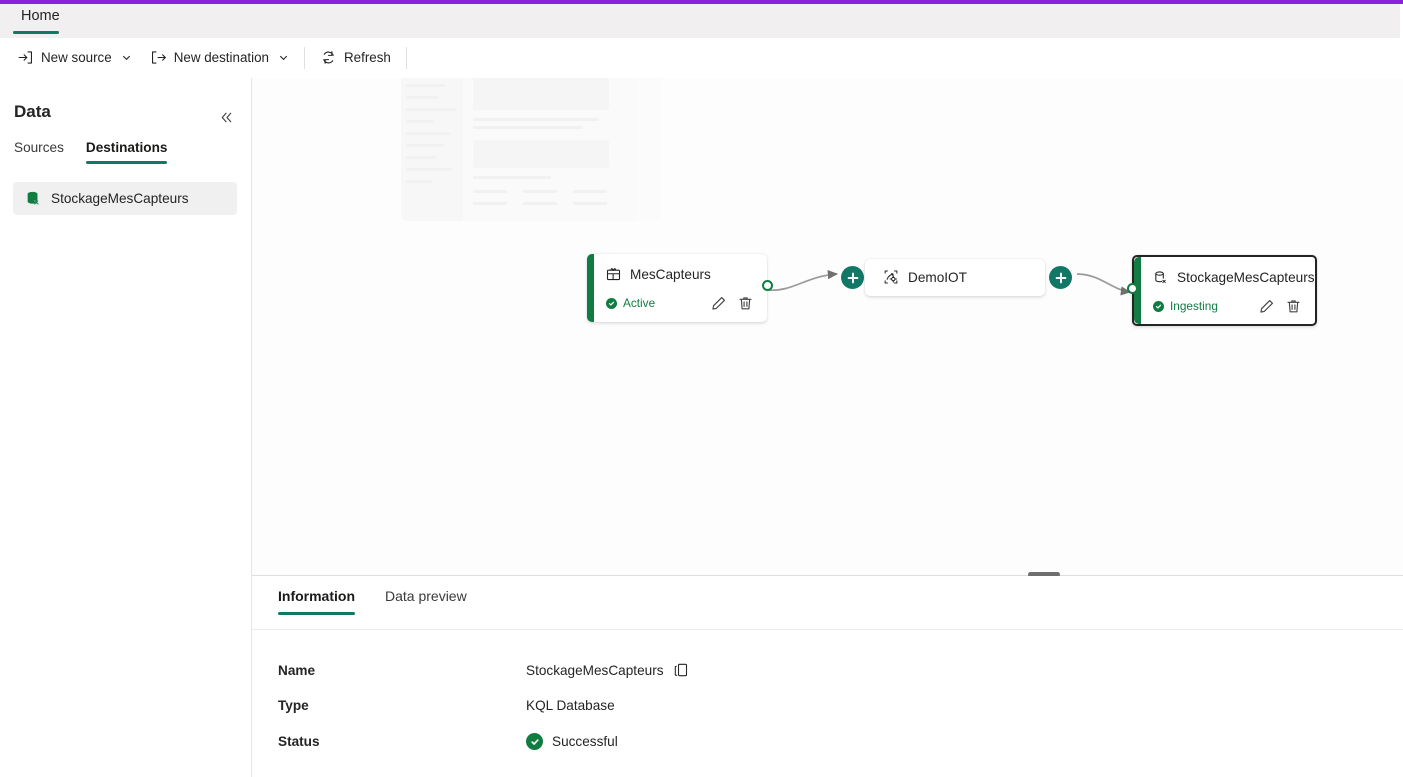 This screenshot has height=777, width=1403. What do you see at coordinates (448, 741) in the screenshot?
I see `details-row-status: Status Successful` at bounding box center [448, 741].